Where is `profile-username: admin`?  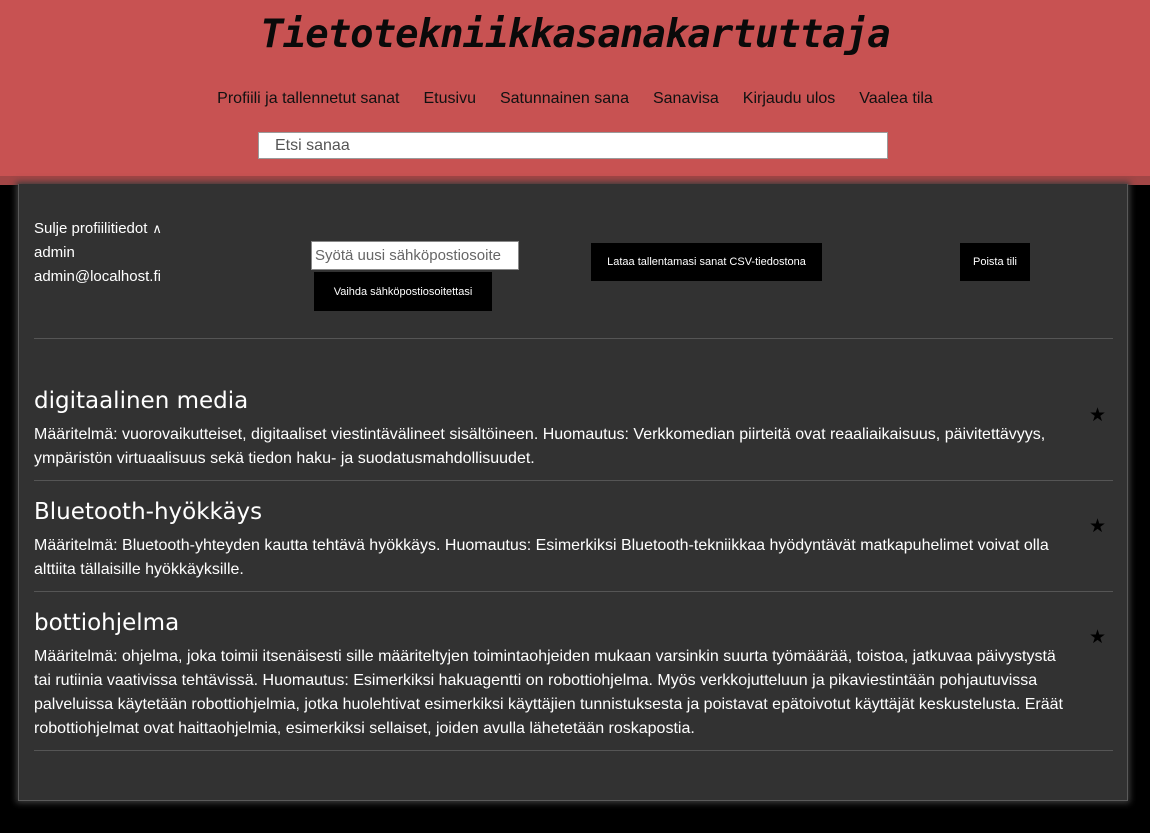
profile-username: admin is located at coordinates (54, 252).